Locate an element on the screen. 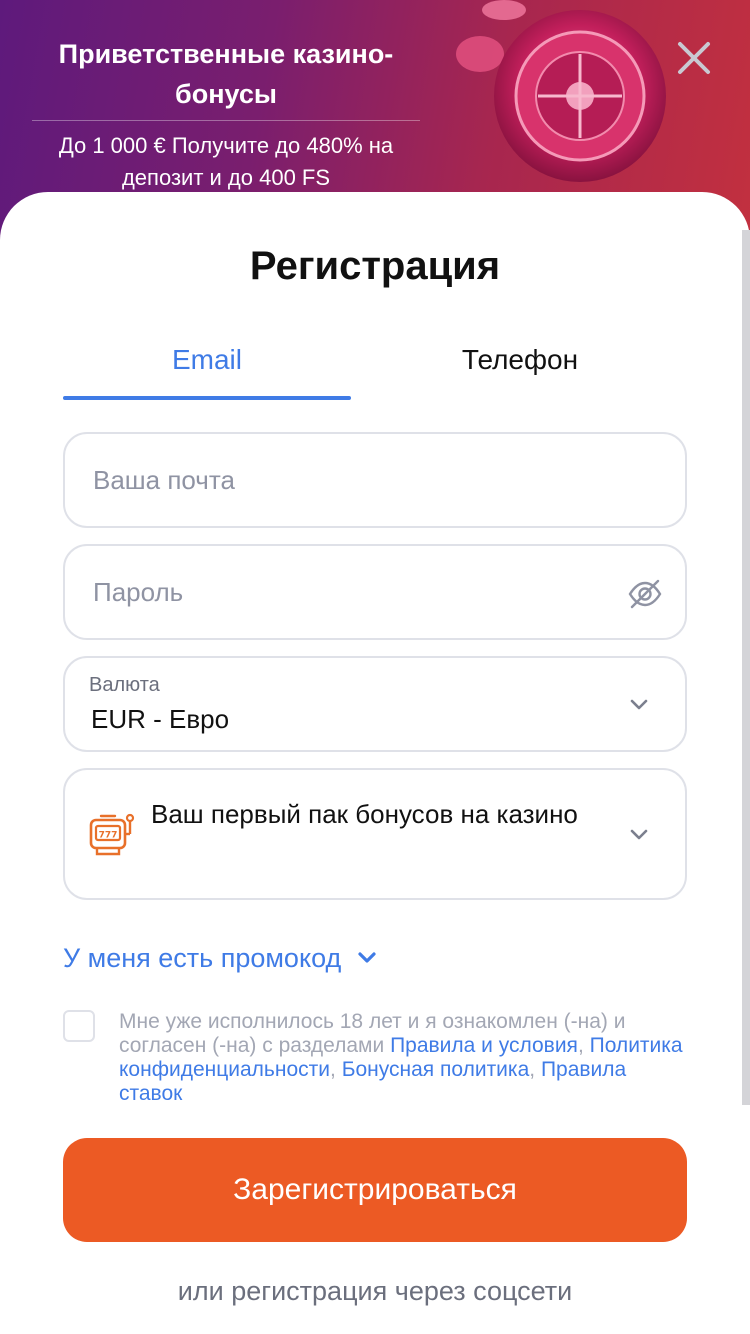  age-consent-checkbox is located at coordinates (79, 1026).